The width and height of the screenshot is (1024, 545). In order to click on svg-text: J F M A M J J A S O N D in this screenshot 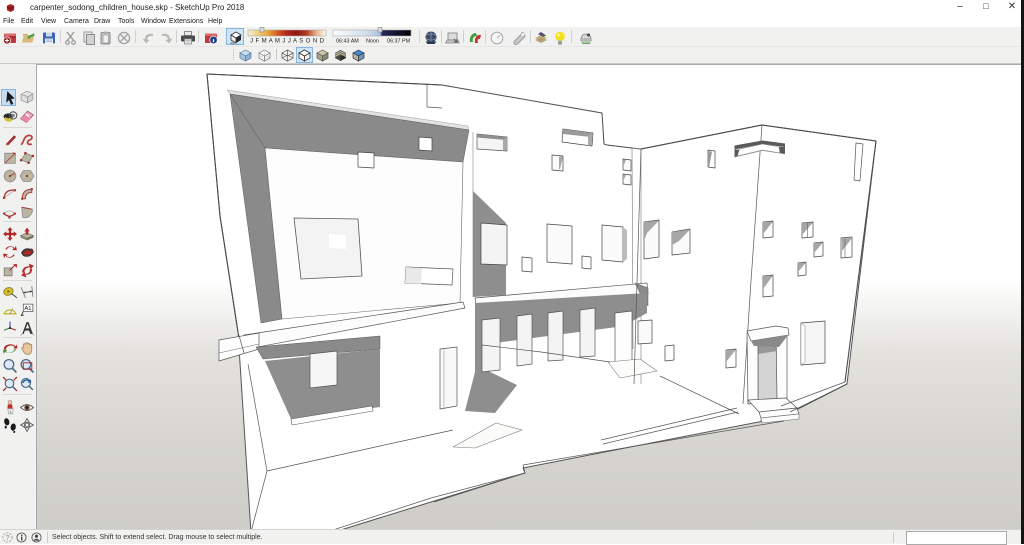, I will do `click(287, 42)`.